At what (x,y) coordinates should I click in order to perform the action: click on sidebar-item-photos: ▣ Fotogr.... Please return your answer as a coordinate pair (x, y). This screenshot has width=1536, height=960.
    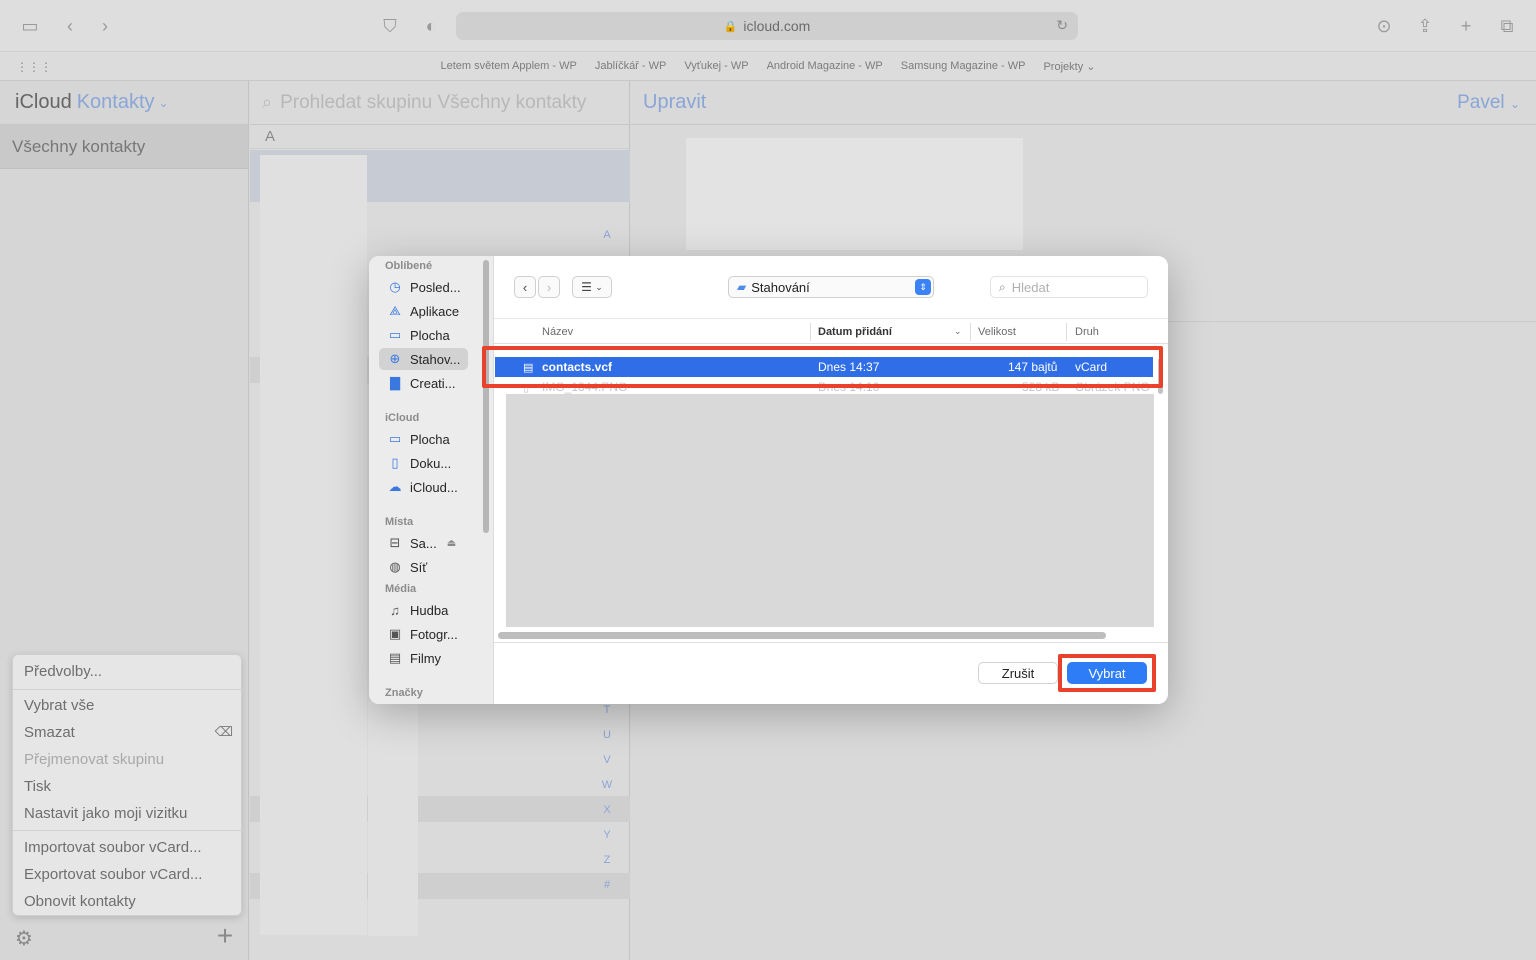
    Looking at the image, I should click on (423, 634).